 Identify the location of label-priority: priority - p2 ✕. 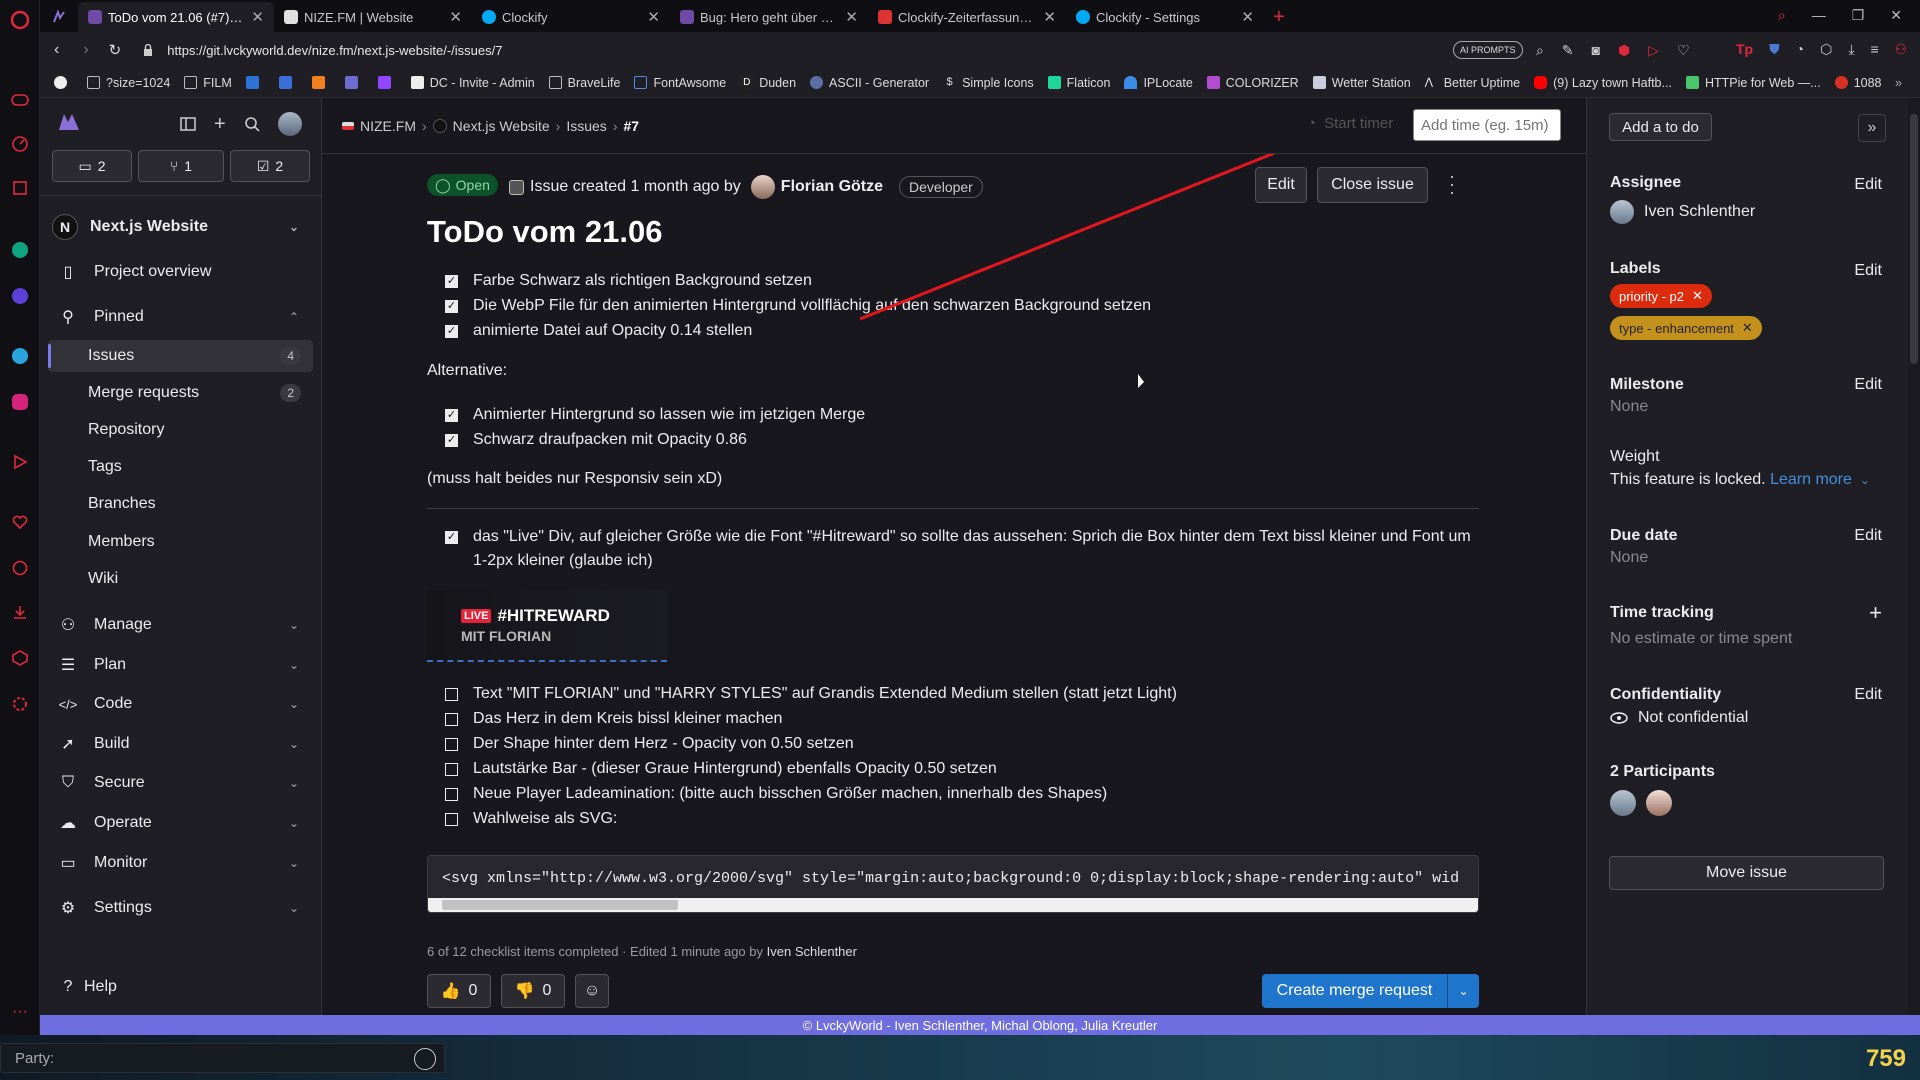
(1661, 296).